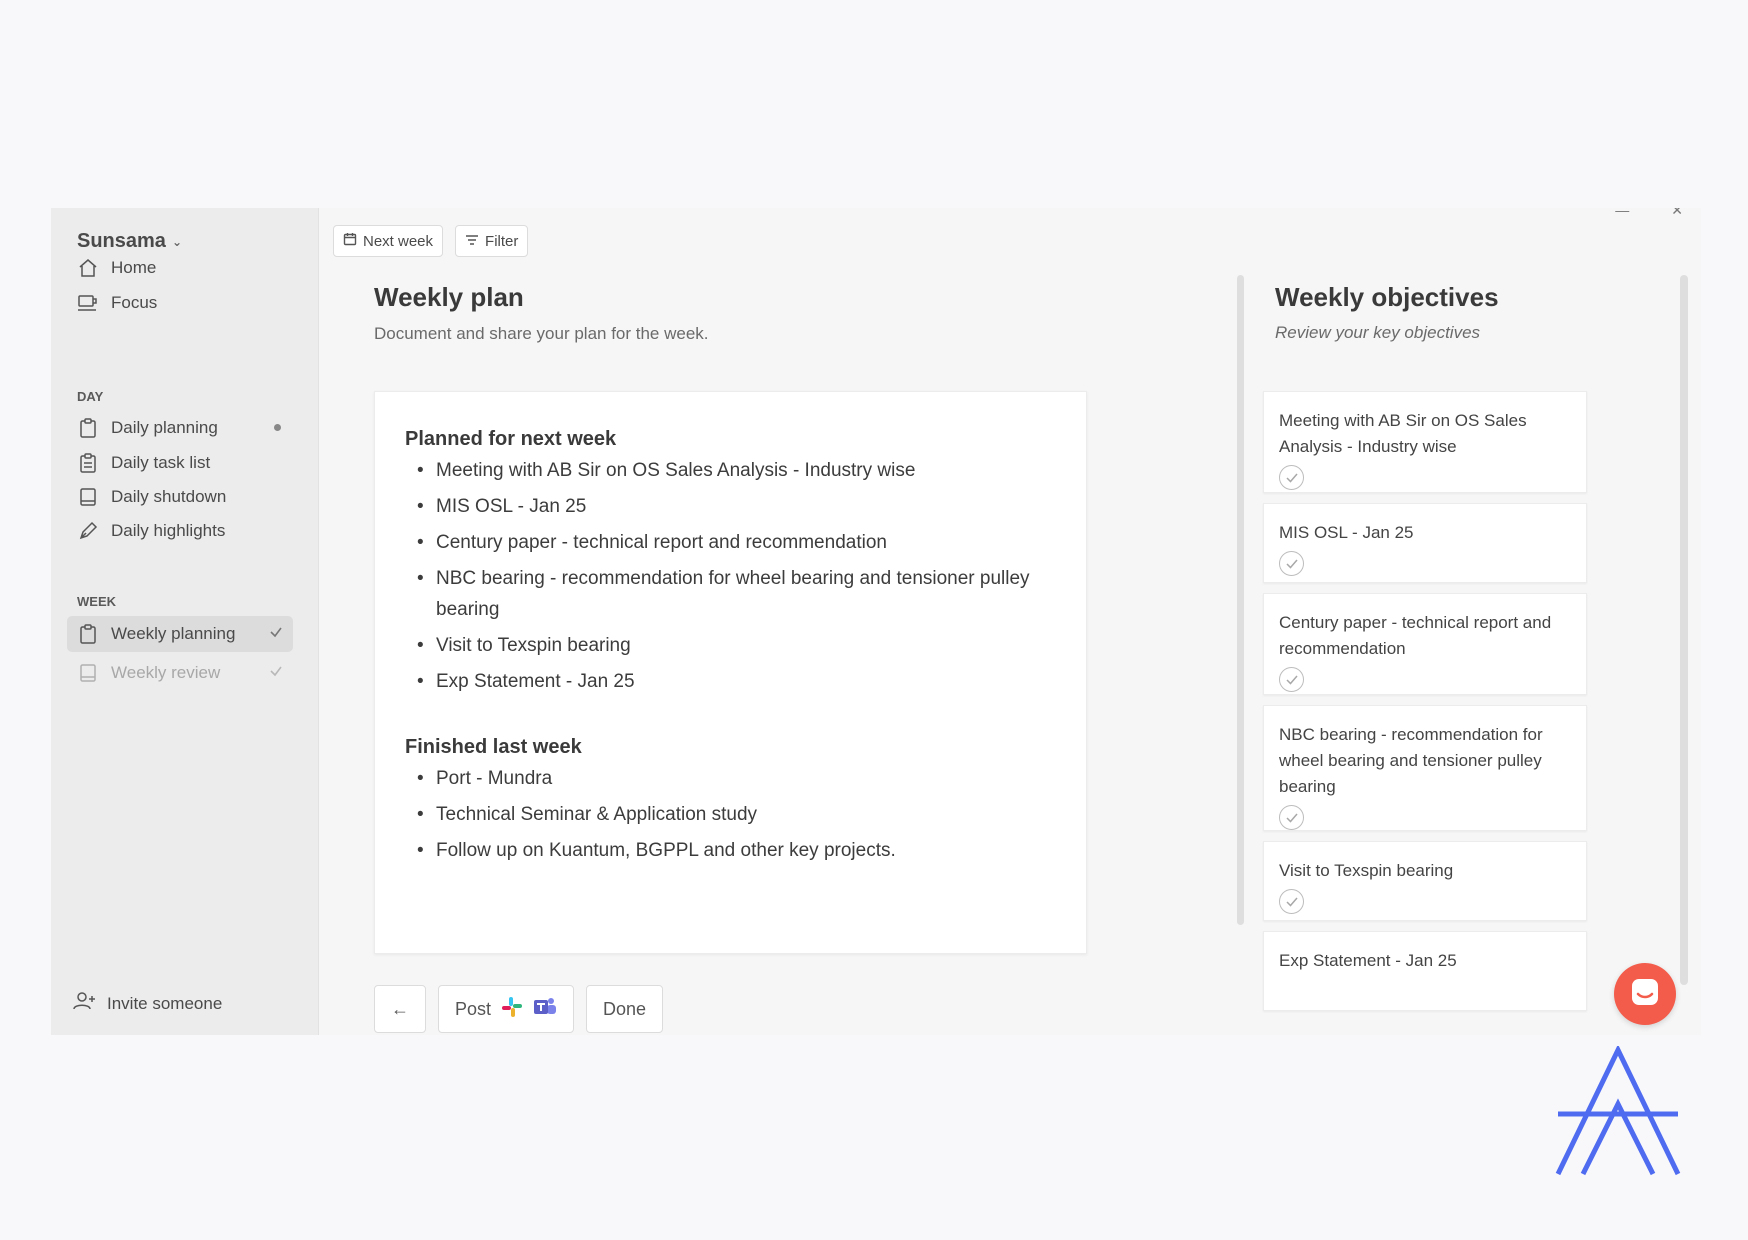  I want to click on sidebar-item-focus: Focus, so click(180, 303).